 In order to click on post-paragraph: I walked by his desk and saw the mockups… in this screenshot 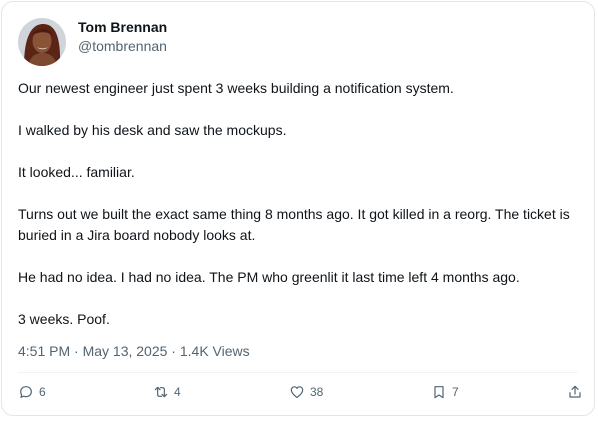, I will do `click(152, 130)`.